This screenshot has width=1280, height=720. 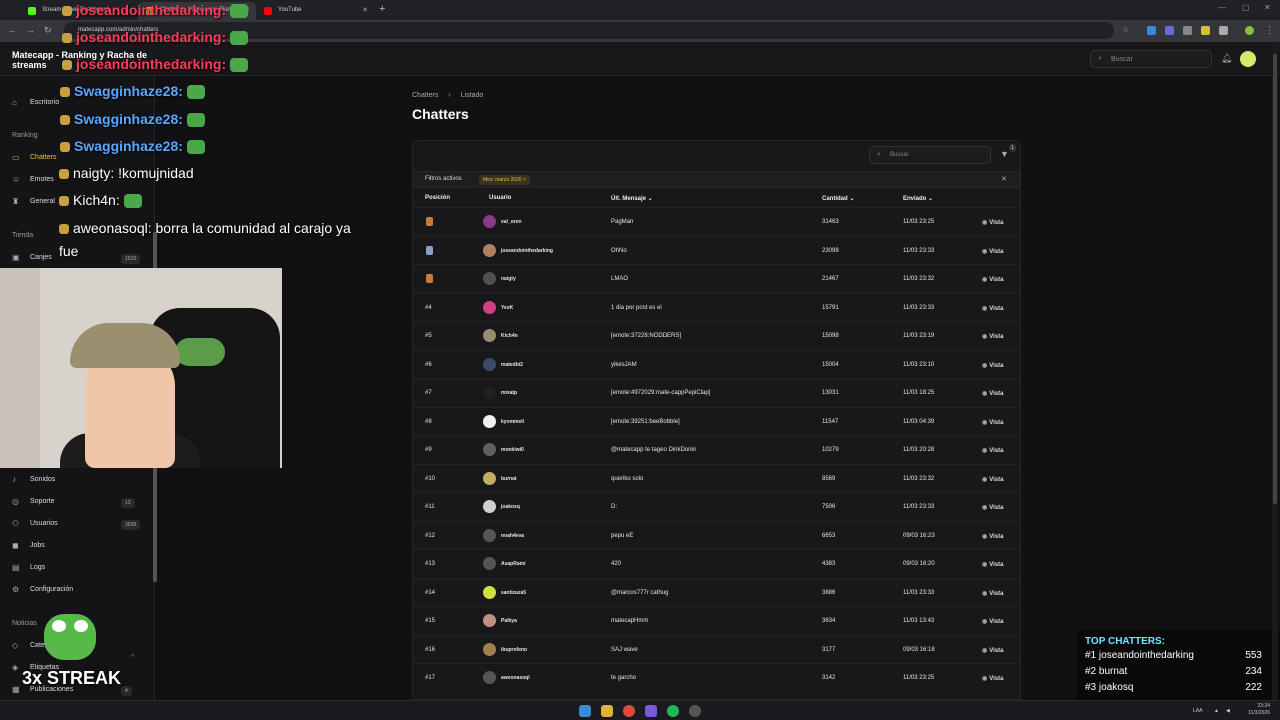 I want to click on bookmark-star-icon: ☆, so click(x=1125, y=29).